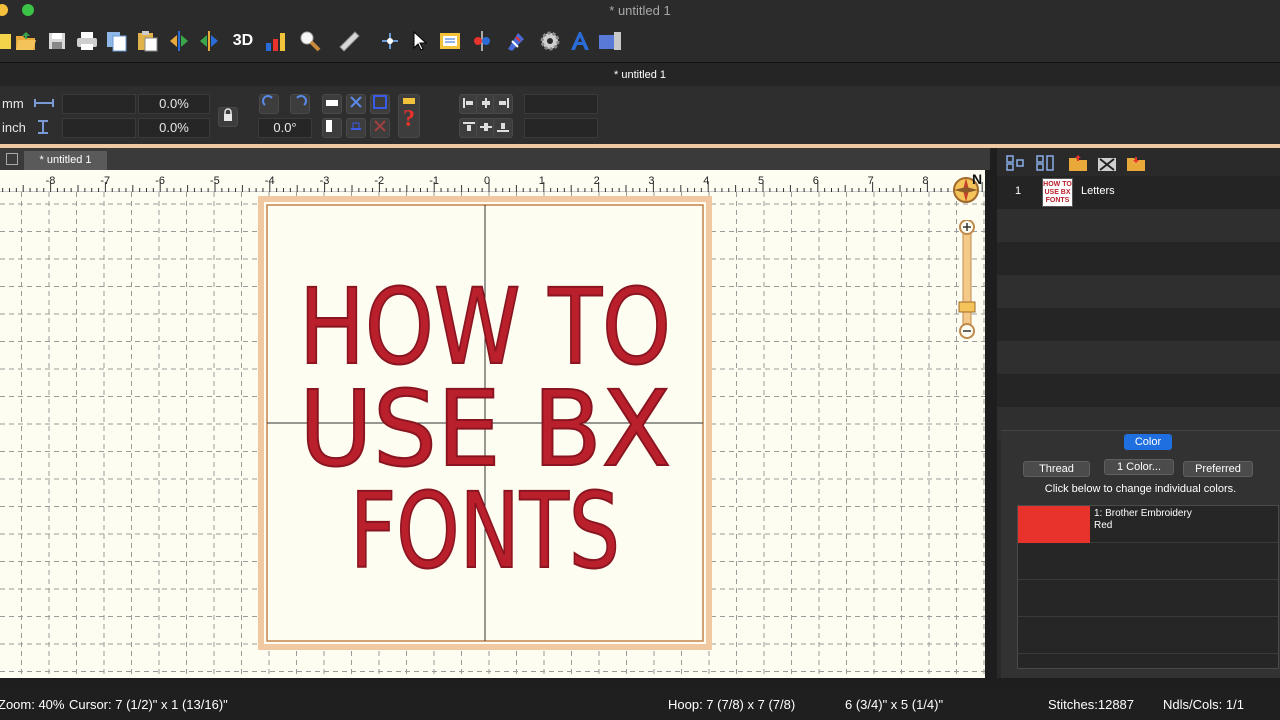 The image size is (1280, 720). What do you see at coordinates (495, 159) in the screenshot?
I see `document-tab-strip: * untitled 1` at bounding box center [495, 159].